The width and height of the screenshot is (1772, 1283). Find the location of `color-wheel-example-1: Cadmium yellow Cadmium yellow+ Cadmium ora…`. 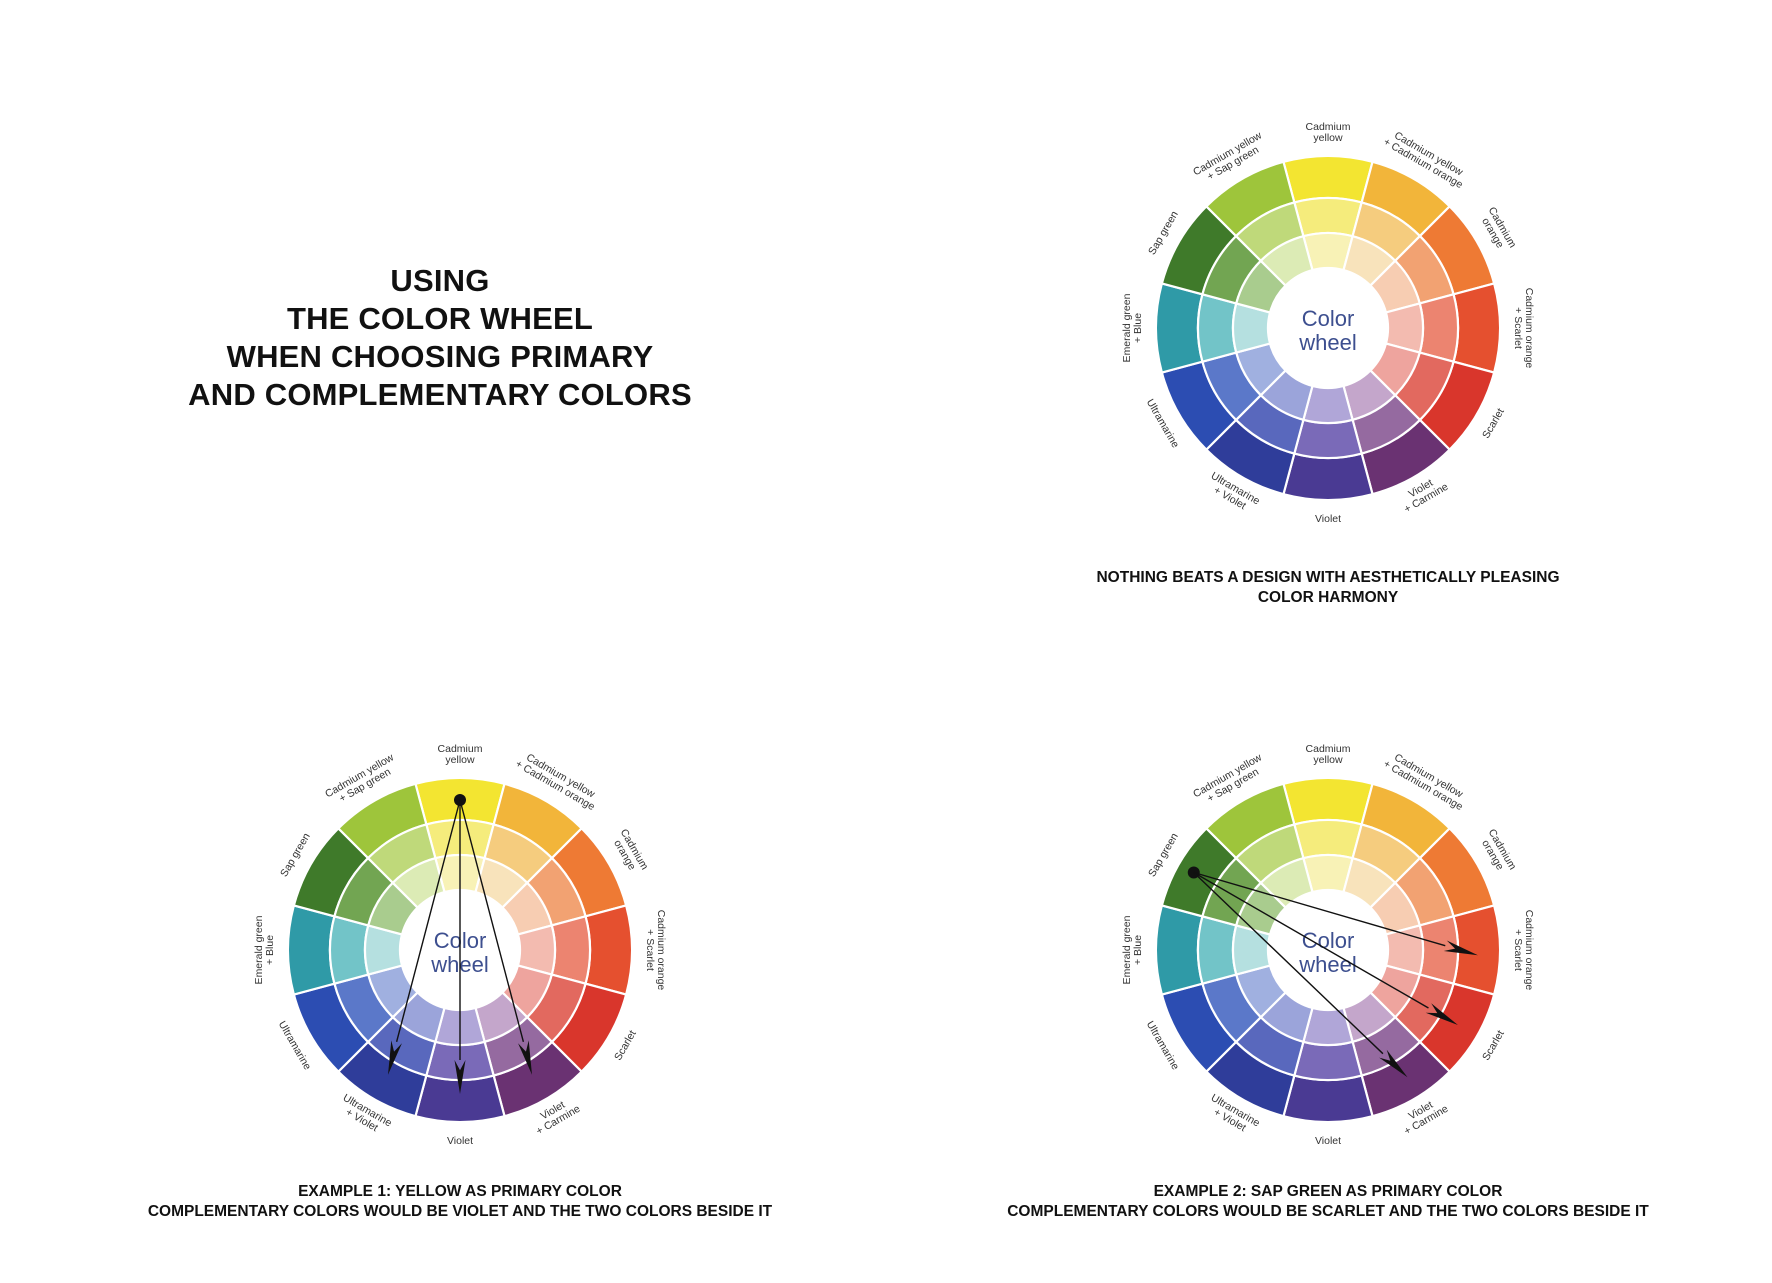

color-wheel-example-1: Cadmium yellow Cadmium yellow+ Cadmium ora… is located at coordinates (460, 950).